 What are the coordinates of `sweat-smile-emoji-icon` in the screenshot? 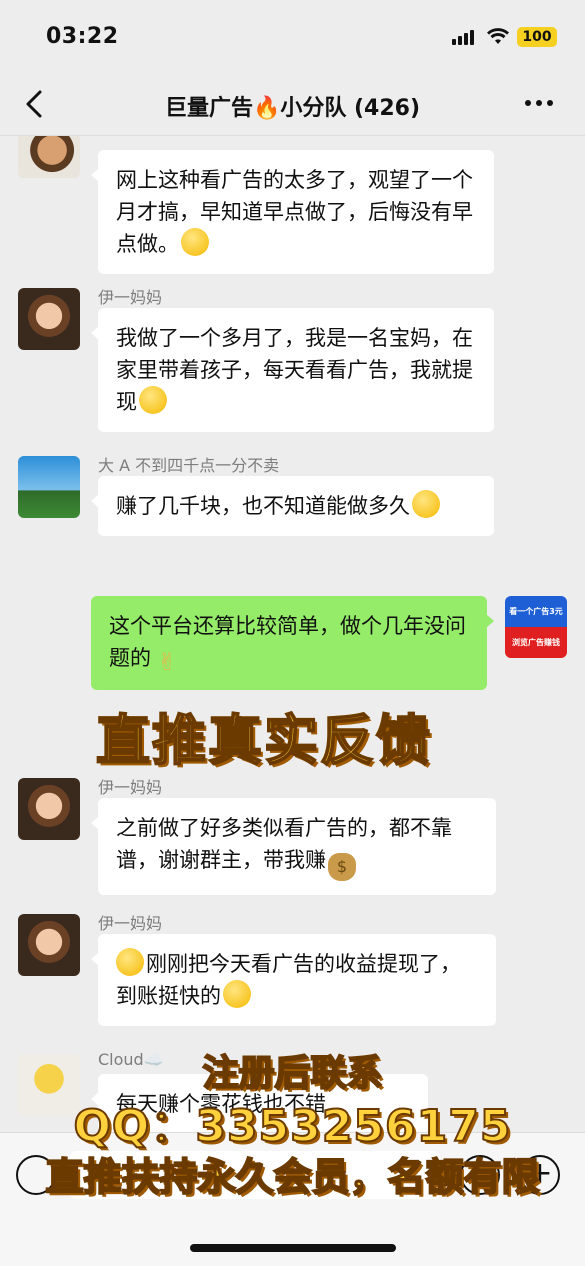 It's located at (195, 242).